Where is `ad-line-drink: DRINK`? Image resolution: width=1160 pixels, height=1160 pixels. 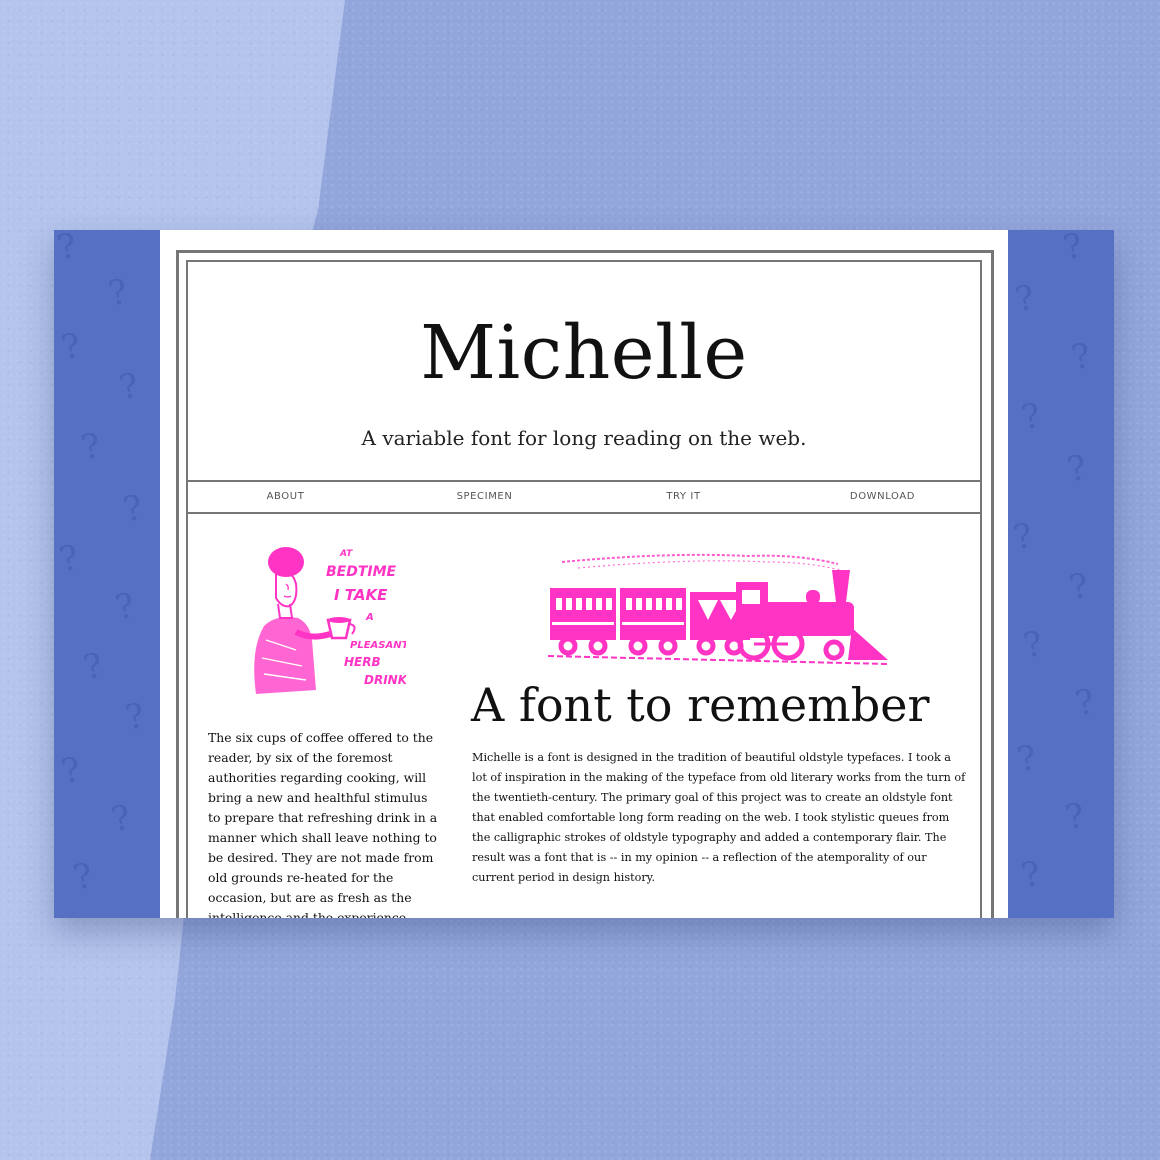
ad-line-drink: DRINK is located at coordinates (385, 680).